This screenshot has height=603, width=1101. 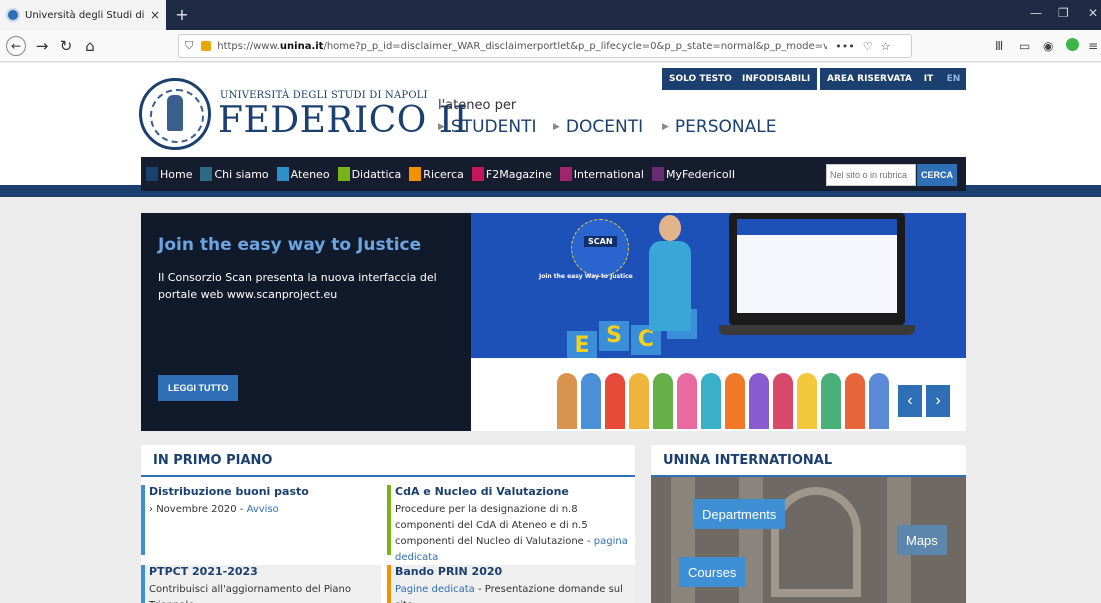 What do you see at coordinates (922, 540) in the screenshot?
I see `maps-button: Maps` at bounding box center [922, 540].